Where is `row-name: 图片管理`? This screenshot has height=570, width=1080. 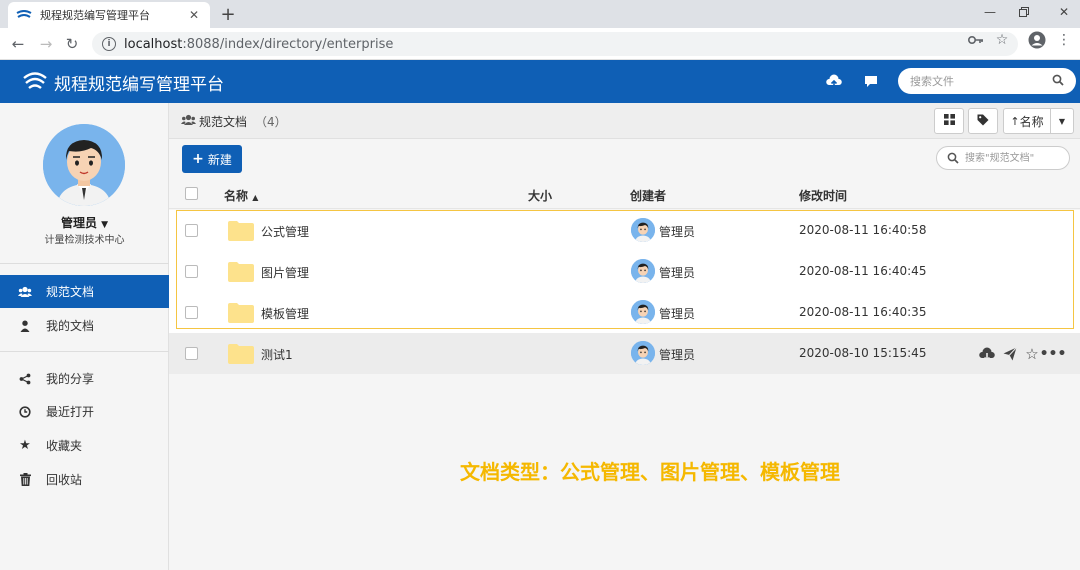
row-name: 图片管理 is located at coordinates (285, 272).